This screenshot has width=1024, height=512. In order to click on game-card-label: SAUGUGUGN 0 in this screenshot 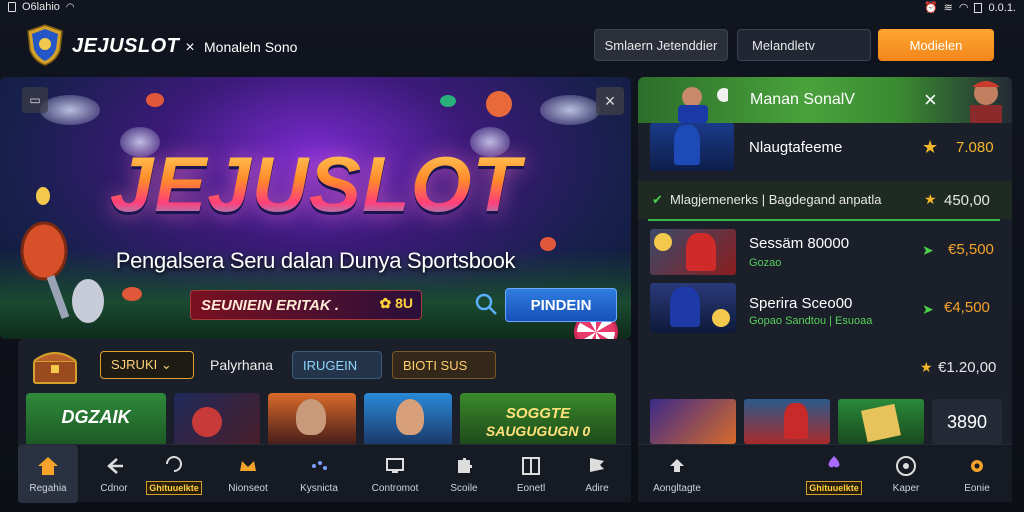, I will do `click(538, 431)`.